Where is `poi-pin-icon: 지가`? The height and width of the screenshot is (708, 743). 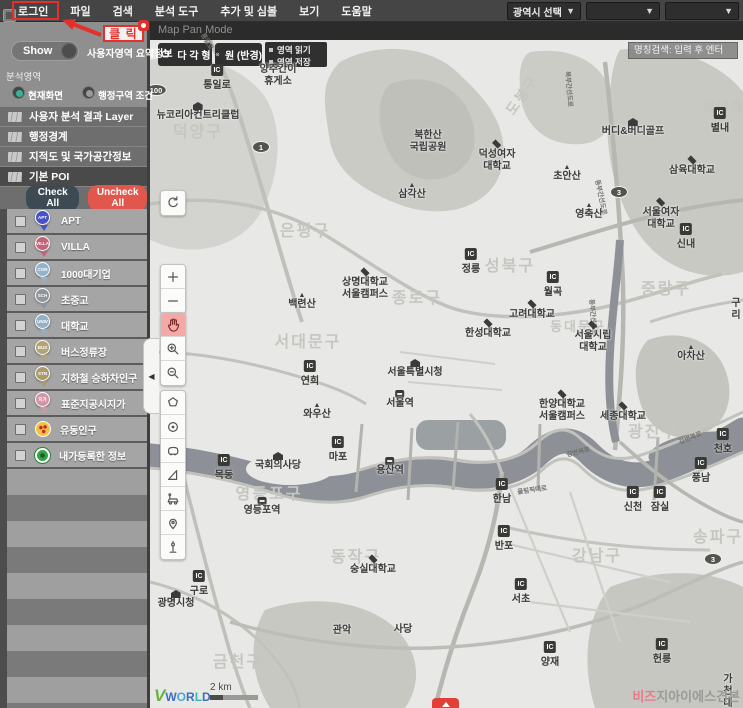
poi-pin-icon: 지가 is located at coordinates (43, 403).